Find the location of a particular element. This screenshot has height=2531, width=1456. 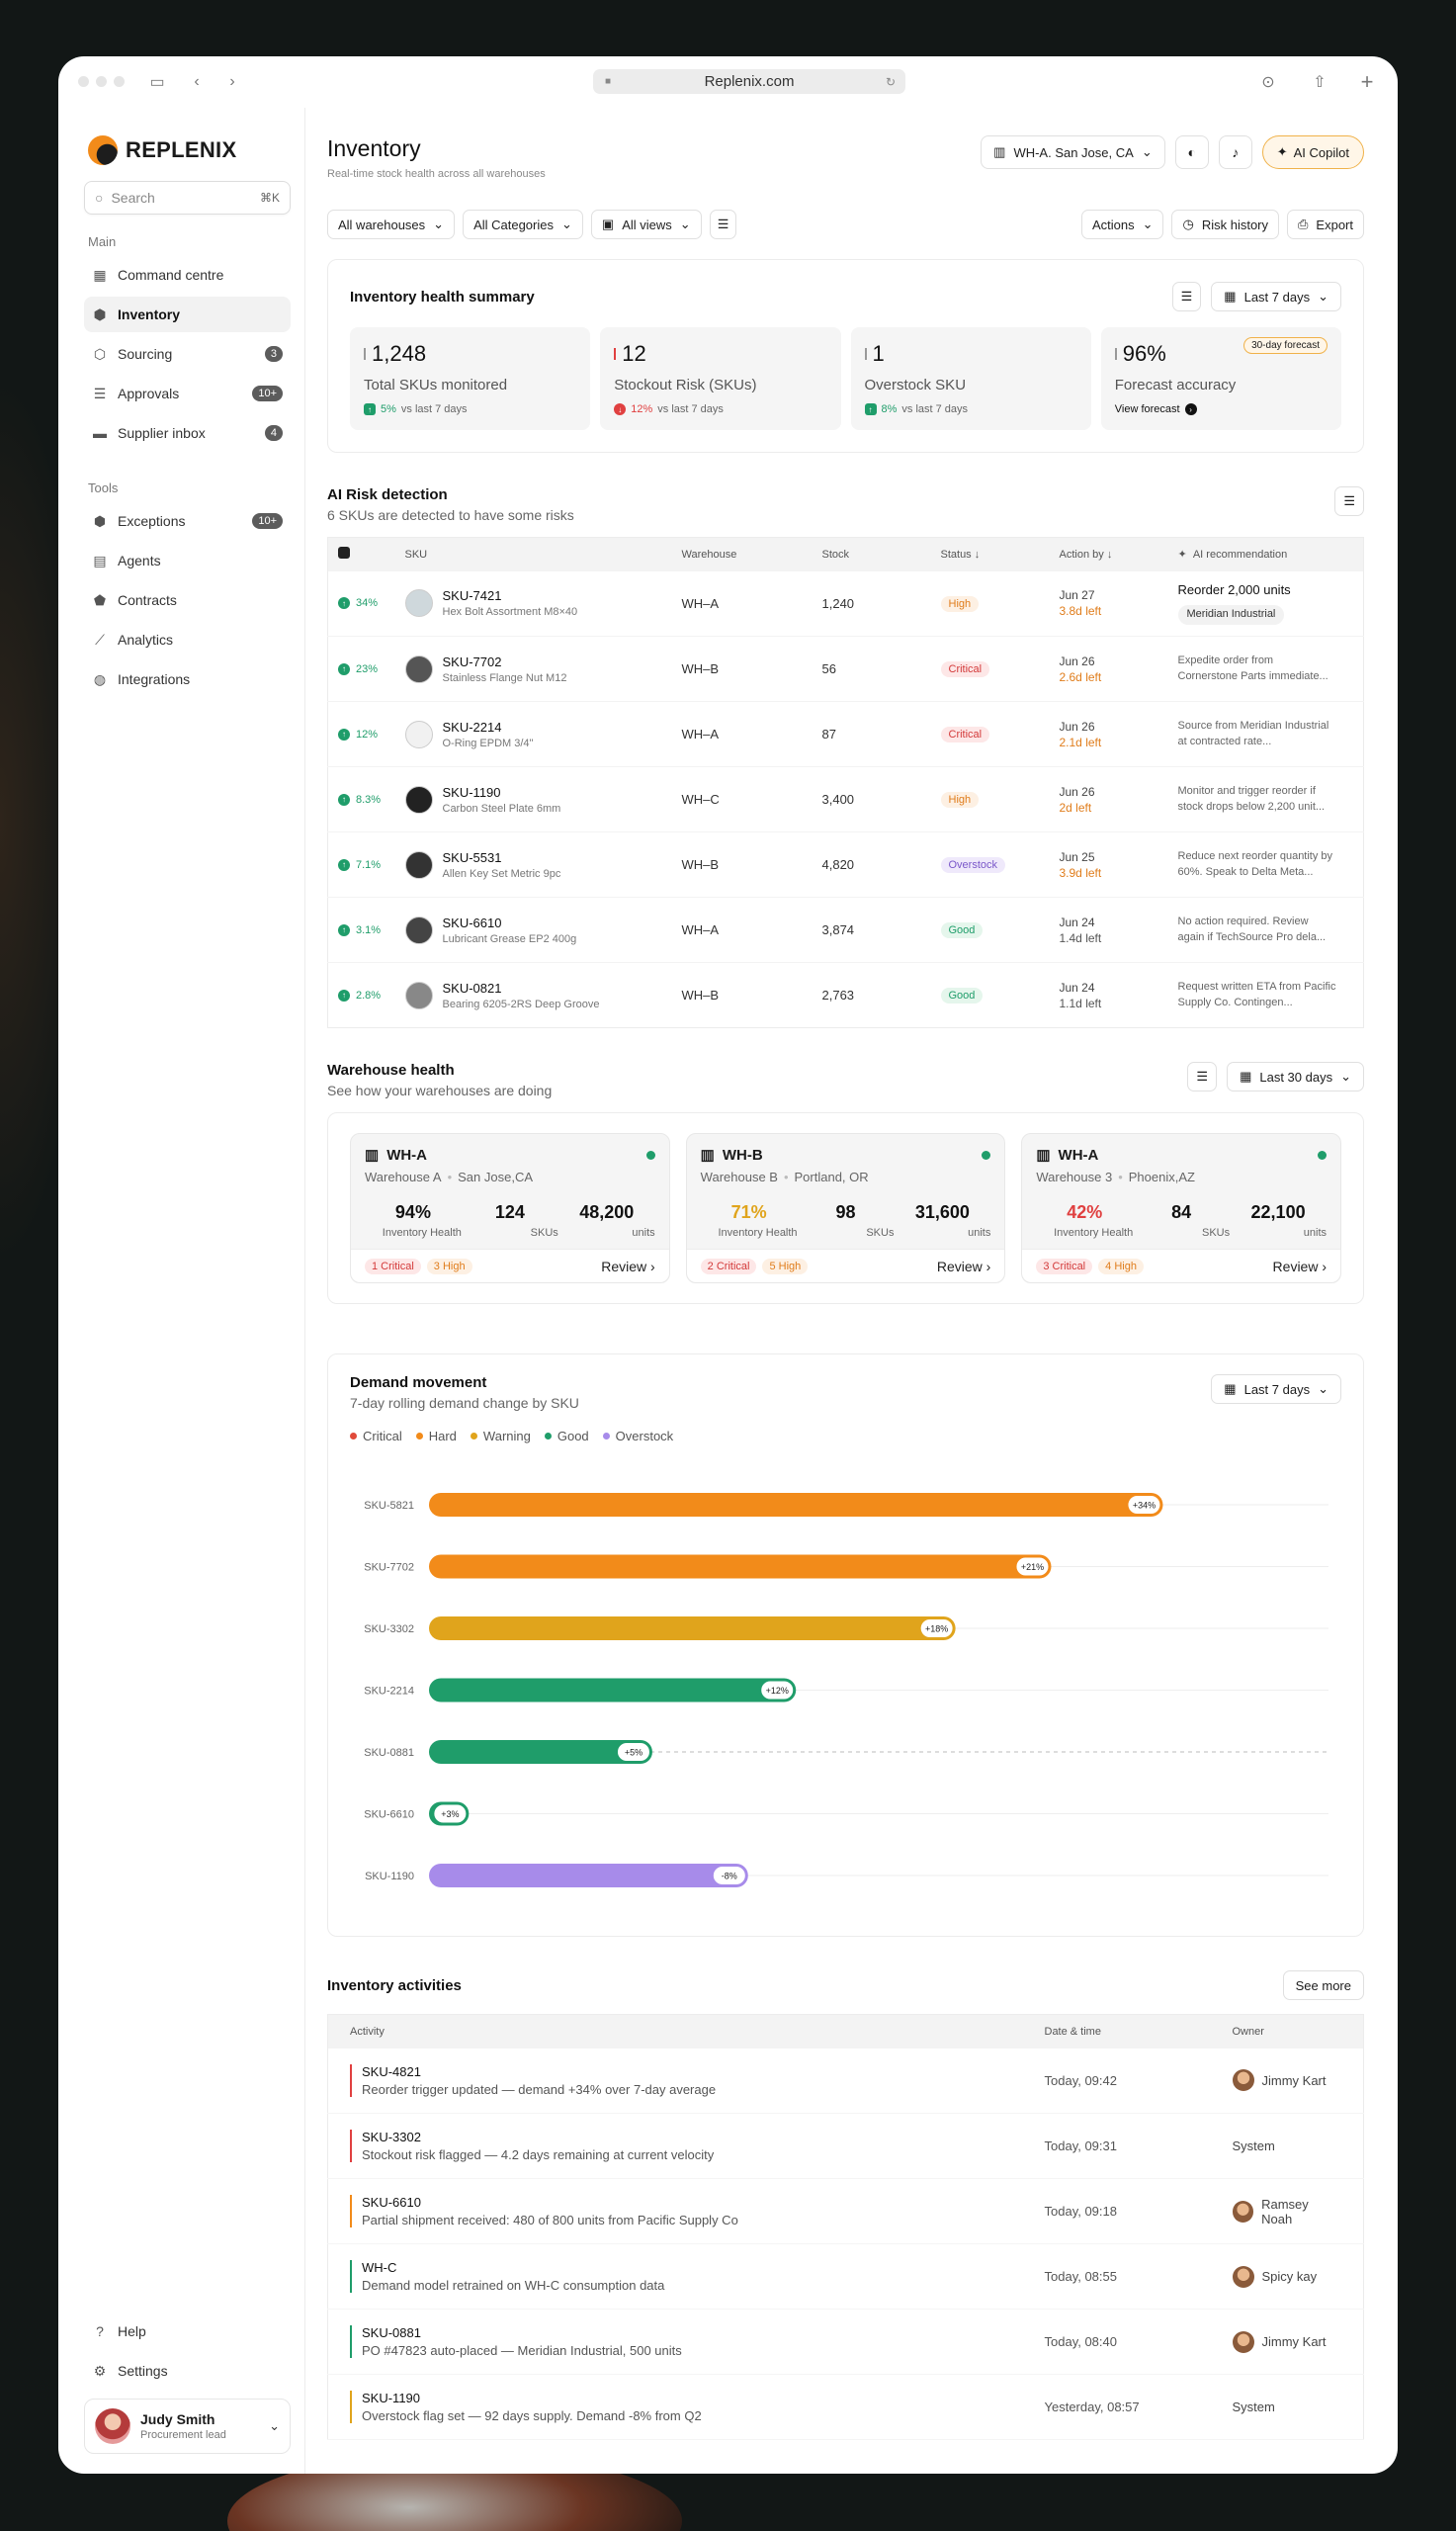

action-date: Jun 24 is located at coordinates (1077, 988).